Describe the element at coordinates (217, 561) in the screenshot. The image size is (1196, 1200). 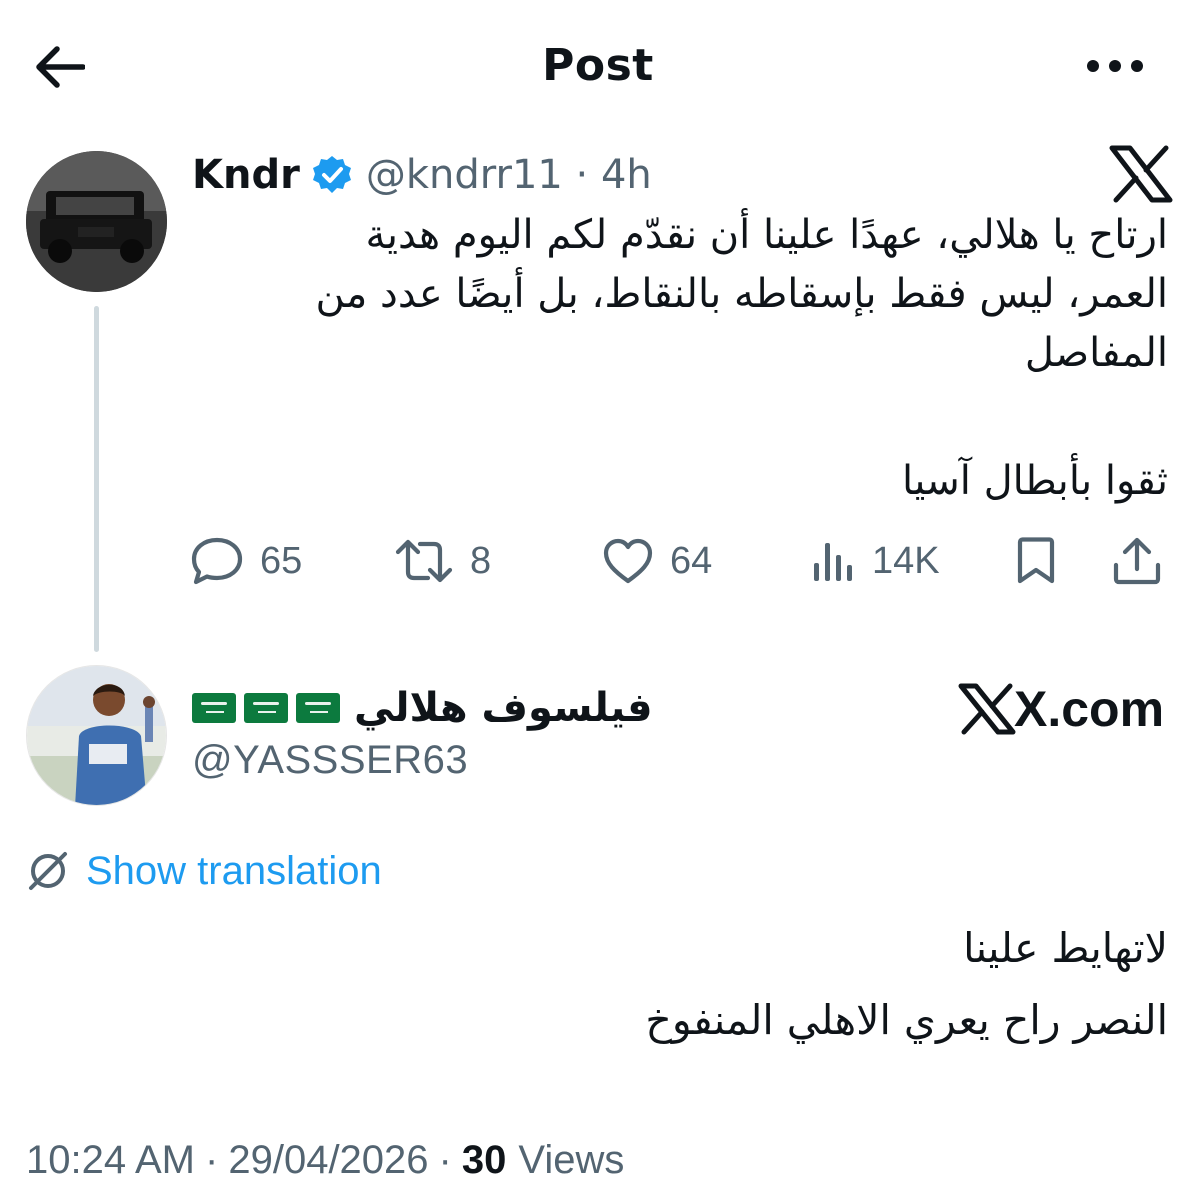
I see `reply-bubble-icon` at that location.